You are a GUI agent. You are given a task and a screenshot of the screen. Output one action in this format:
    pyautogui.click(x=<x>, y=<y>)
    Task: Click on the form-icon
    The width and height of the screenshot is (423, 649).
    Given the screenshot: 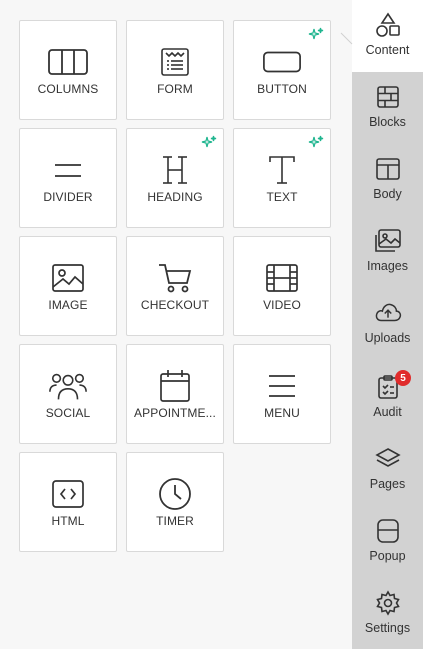 What is the action you would take?
    pyautogui.click(x=175, y=62)
    